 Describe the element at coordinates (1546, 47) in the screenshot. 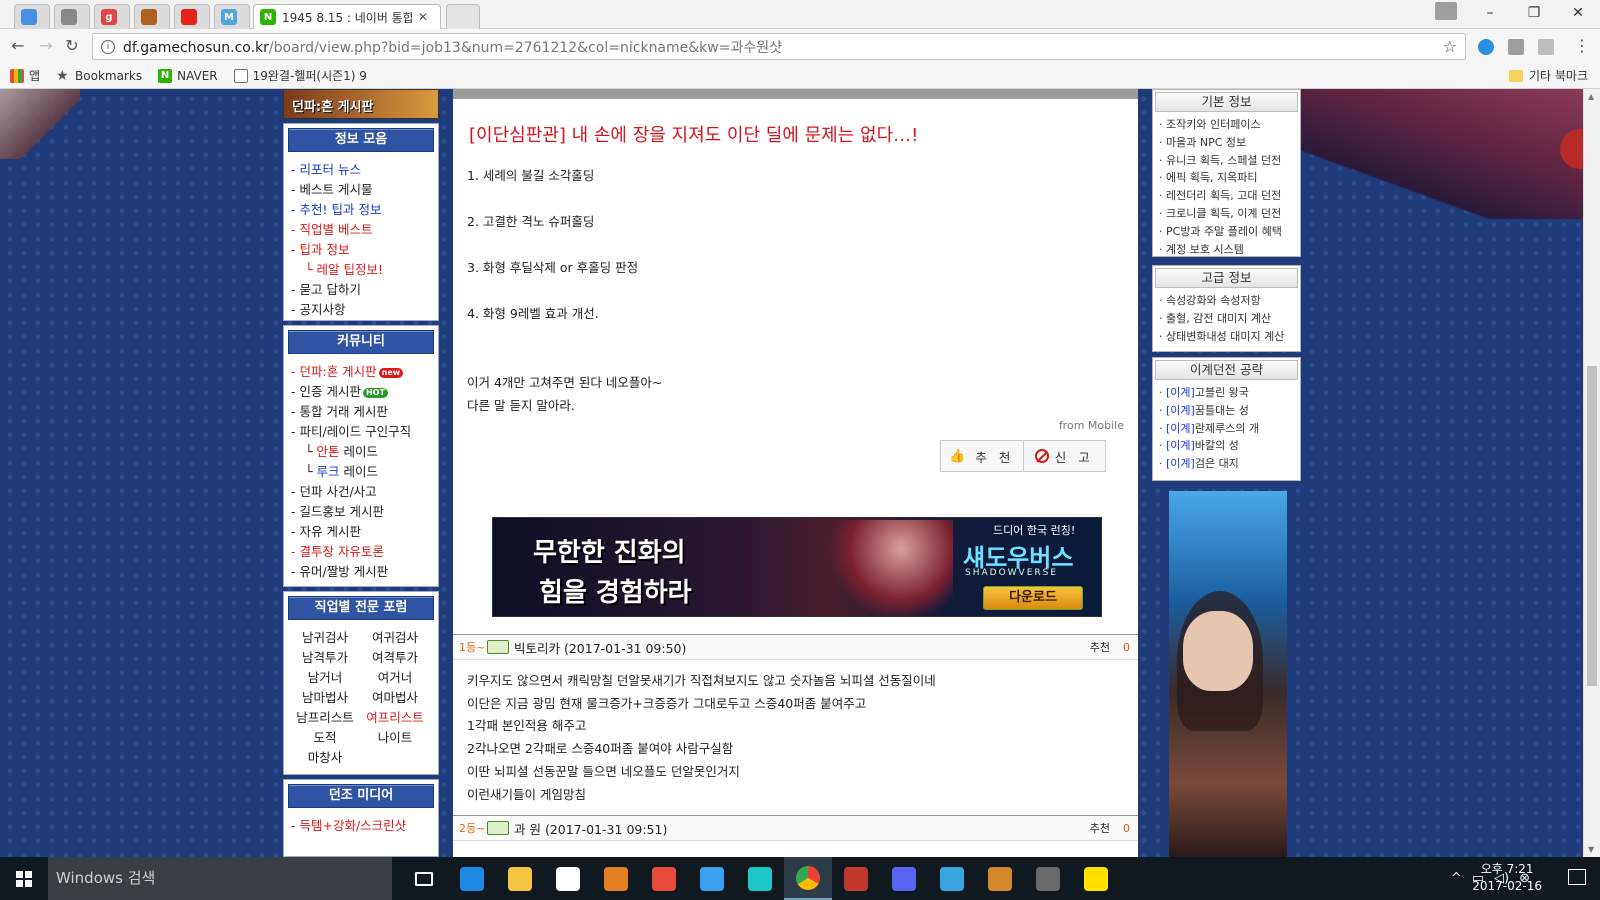

I see `ext-icon` at that location.